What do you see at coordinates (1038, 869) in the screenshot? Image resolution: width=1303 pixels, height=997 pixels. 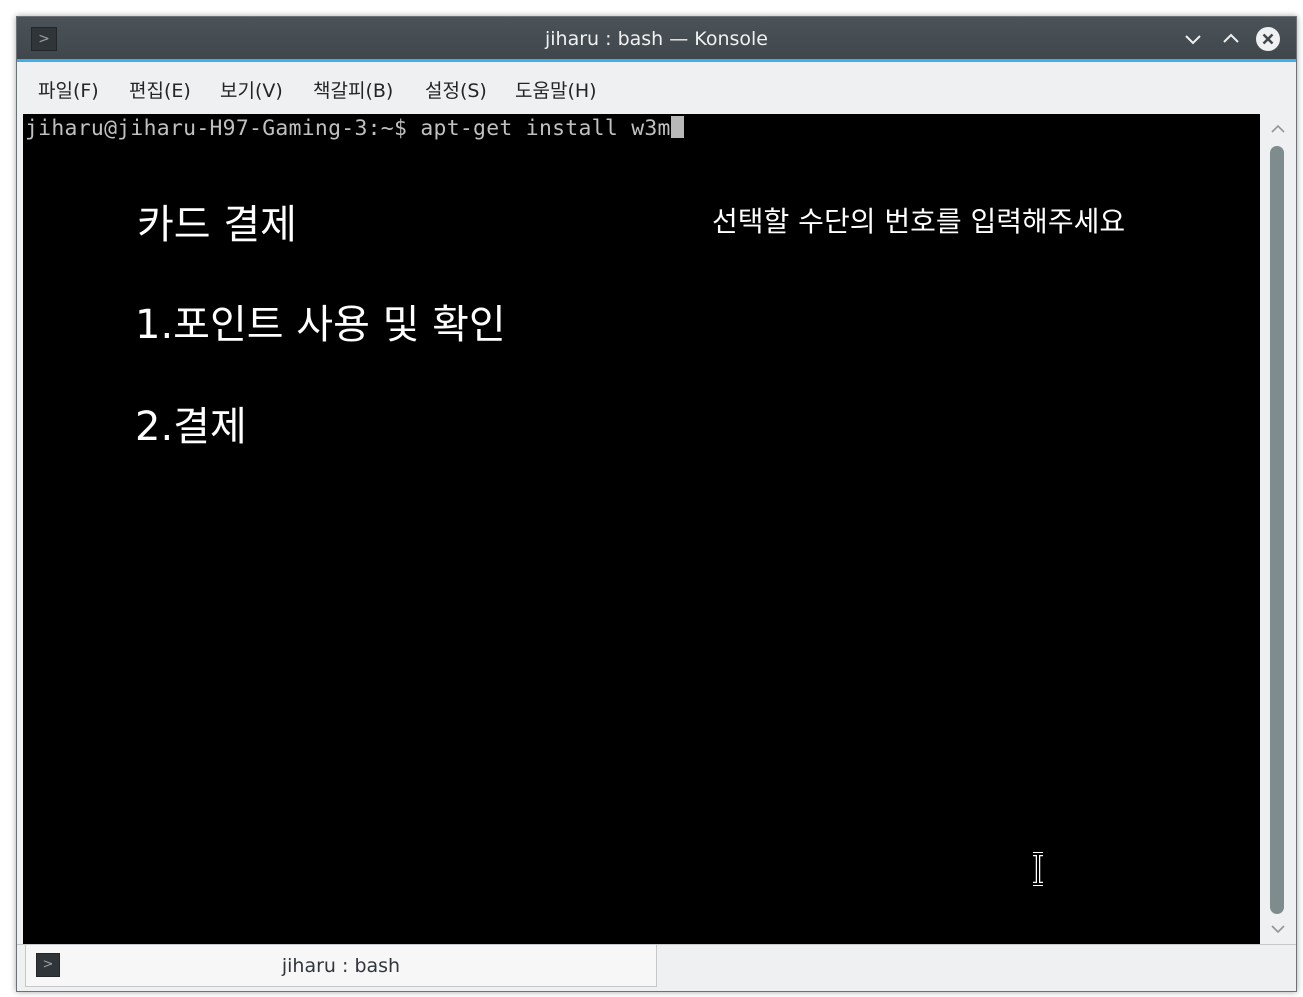 I see `text-cursor-icon` at bounding box center [1038, 869].